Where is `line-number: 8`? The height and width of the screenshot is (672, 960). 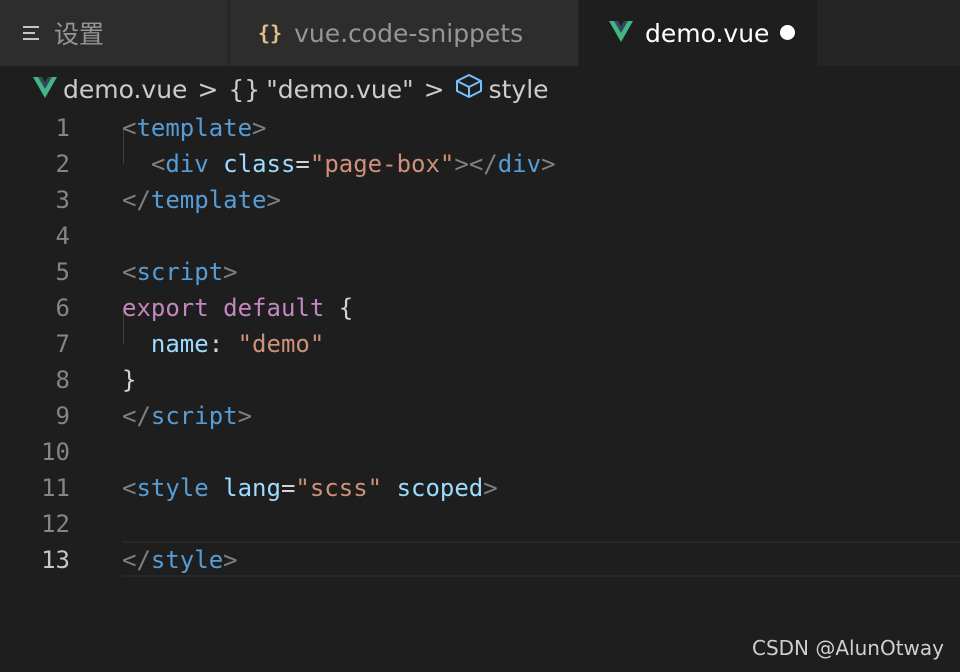 line-number: 8 is located at coordinates (62, 380).